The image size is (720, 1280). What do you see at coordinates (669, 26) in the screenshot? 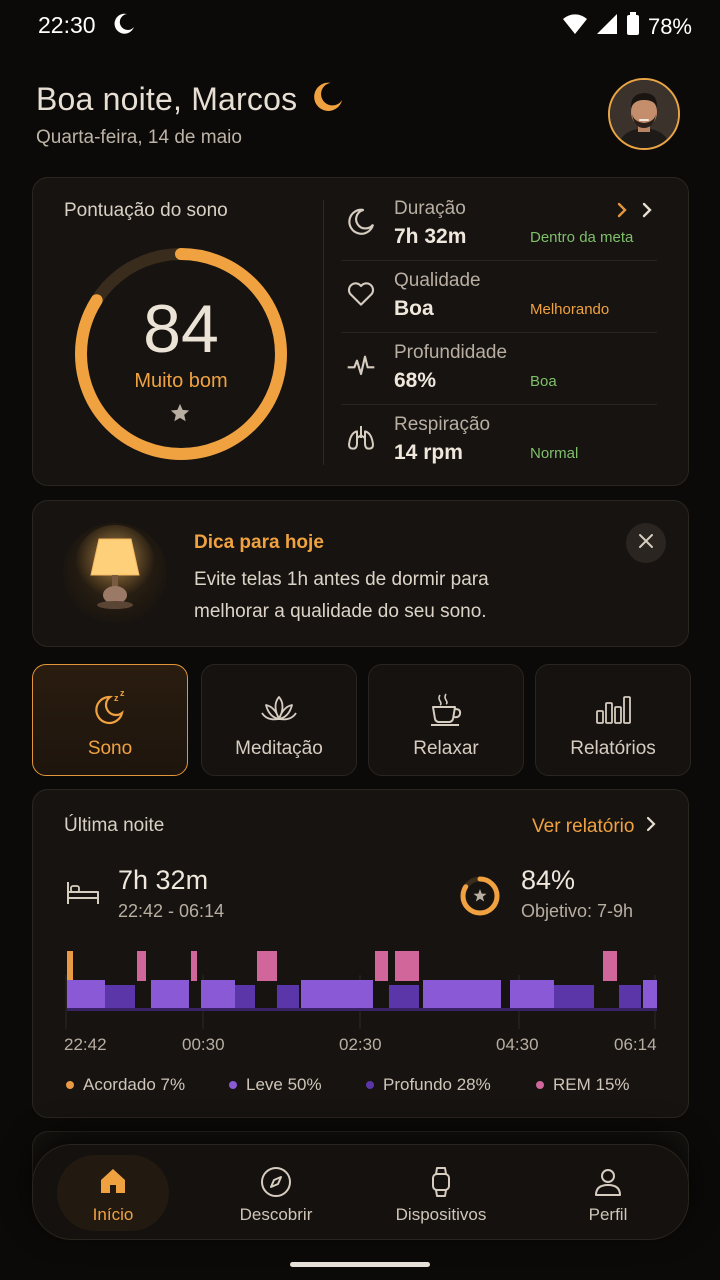
I see `battery-percent: 78%` at bounding box center [669, 26].